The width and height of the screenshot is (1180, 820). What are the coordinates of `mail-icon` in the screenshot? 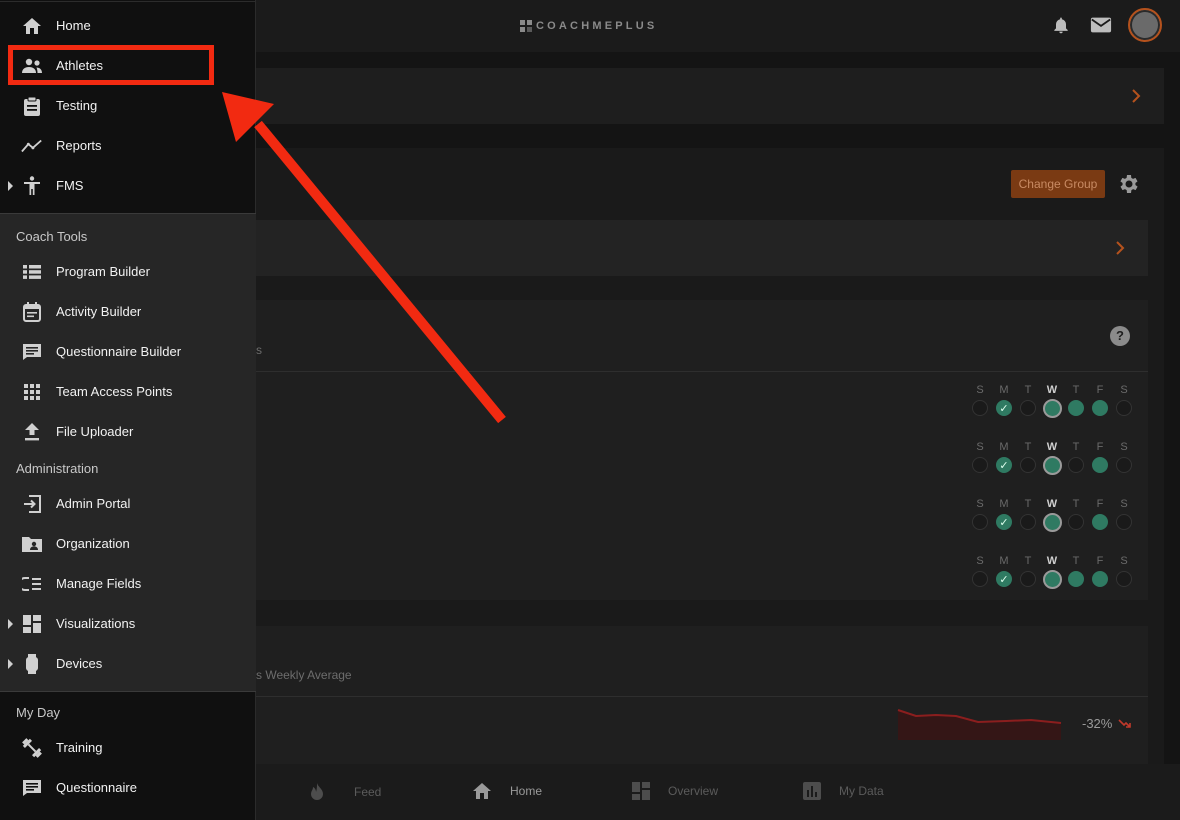 It's located at (1101, 25).